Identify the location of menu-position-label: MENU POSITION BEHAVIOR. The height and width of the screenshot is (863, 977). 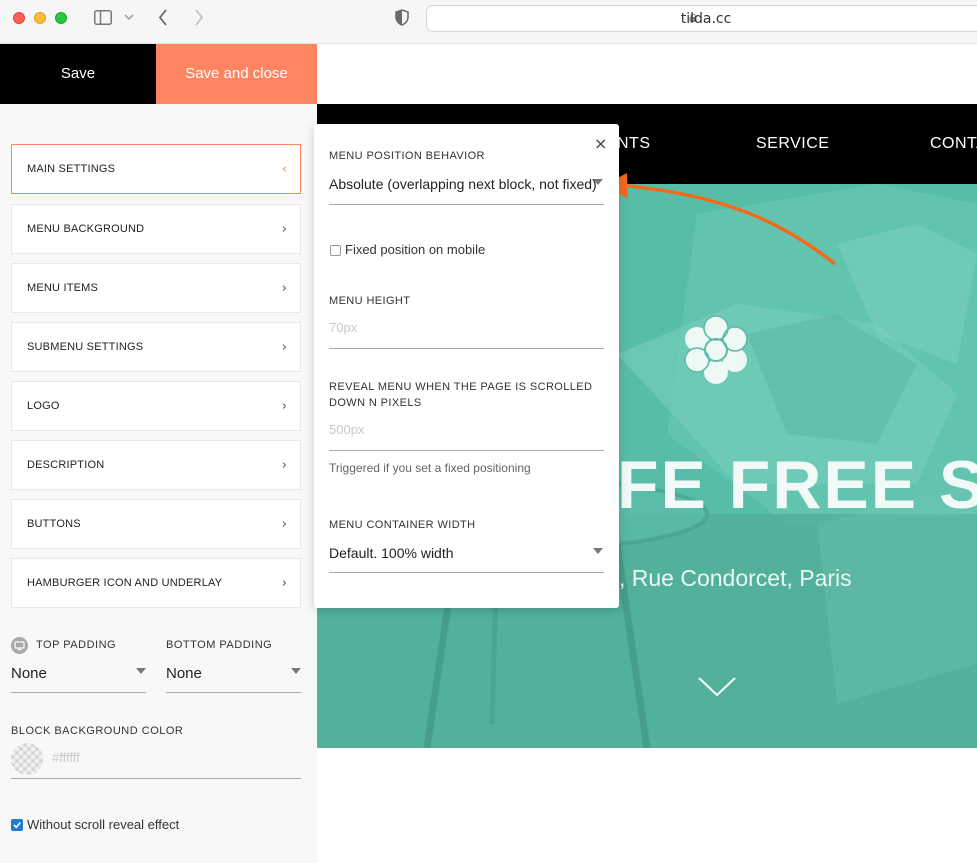
(407, 156).